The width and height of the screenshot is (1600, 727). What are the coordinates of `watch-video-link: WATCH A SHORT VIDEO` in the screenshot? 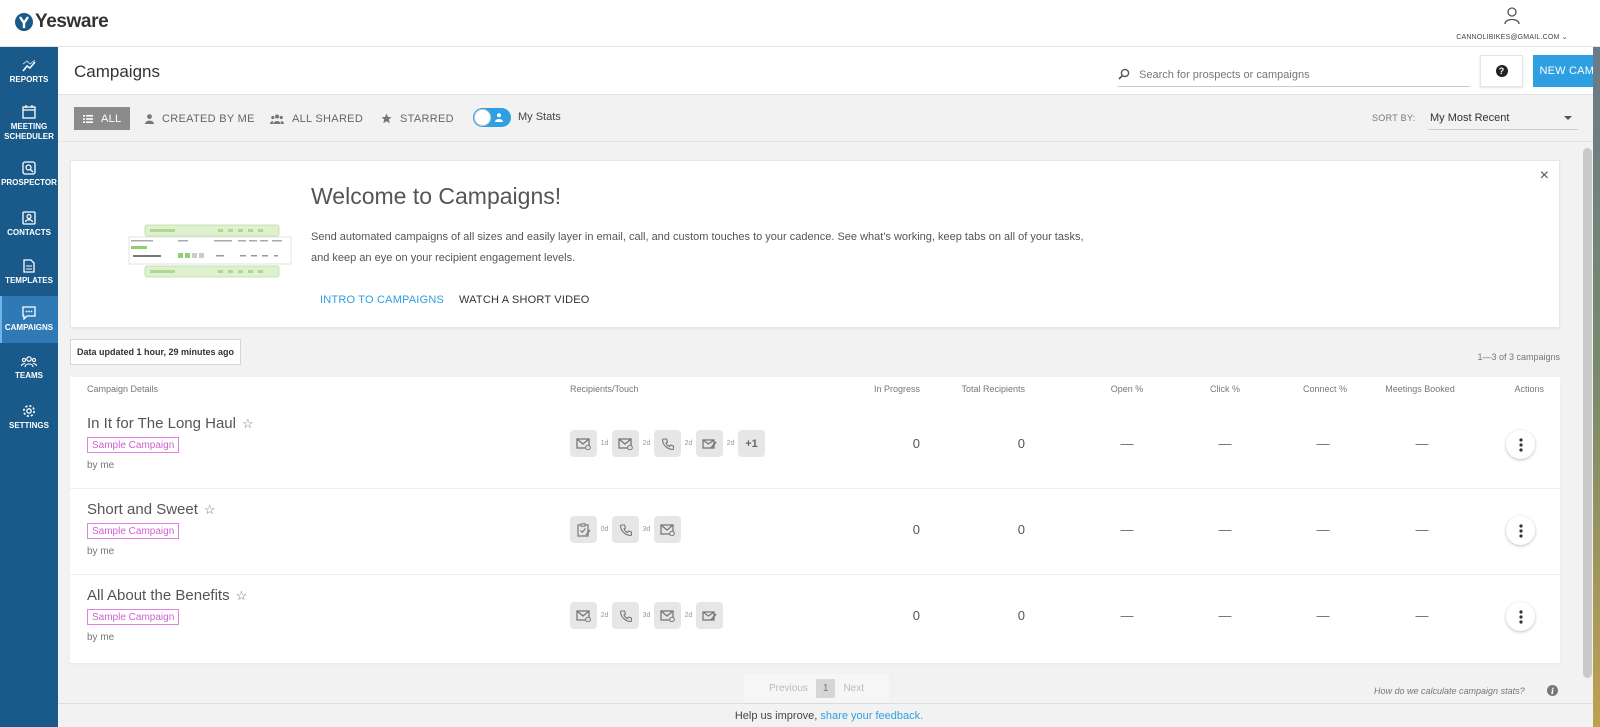 It's located at (524, 300).